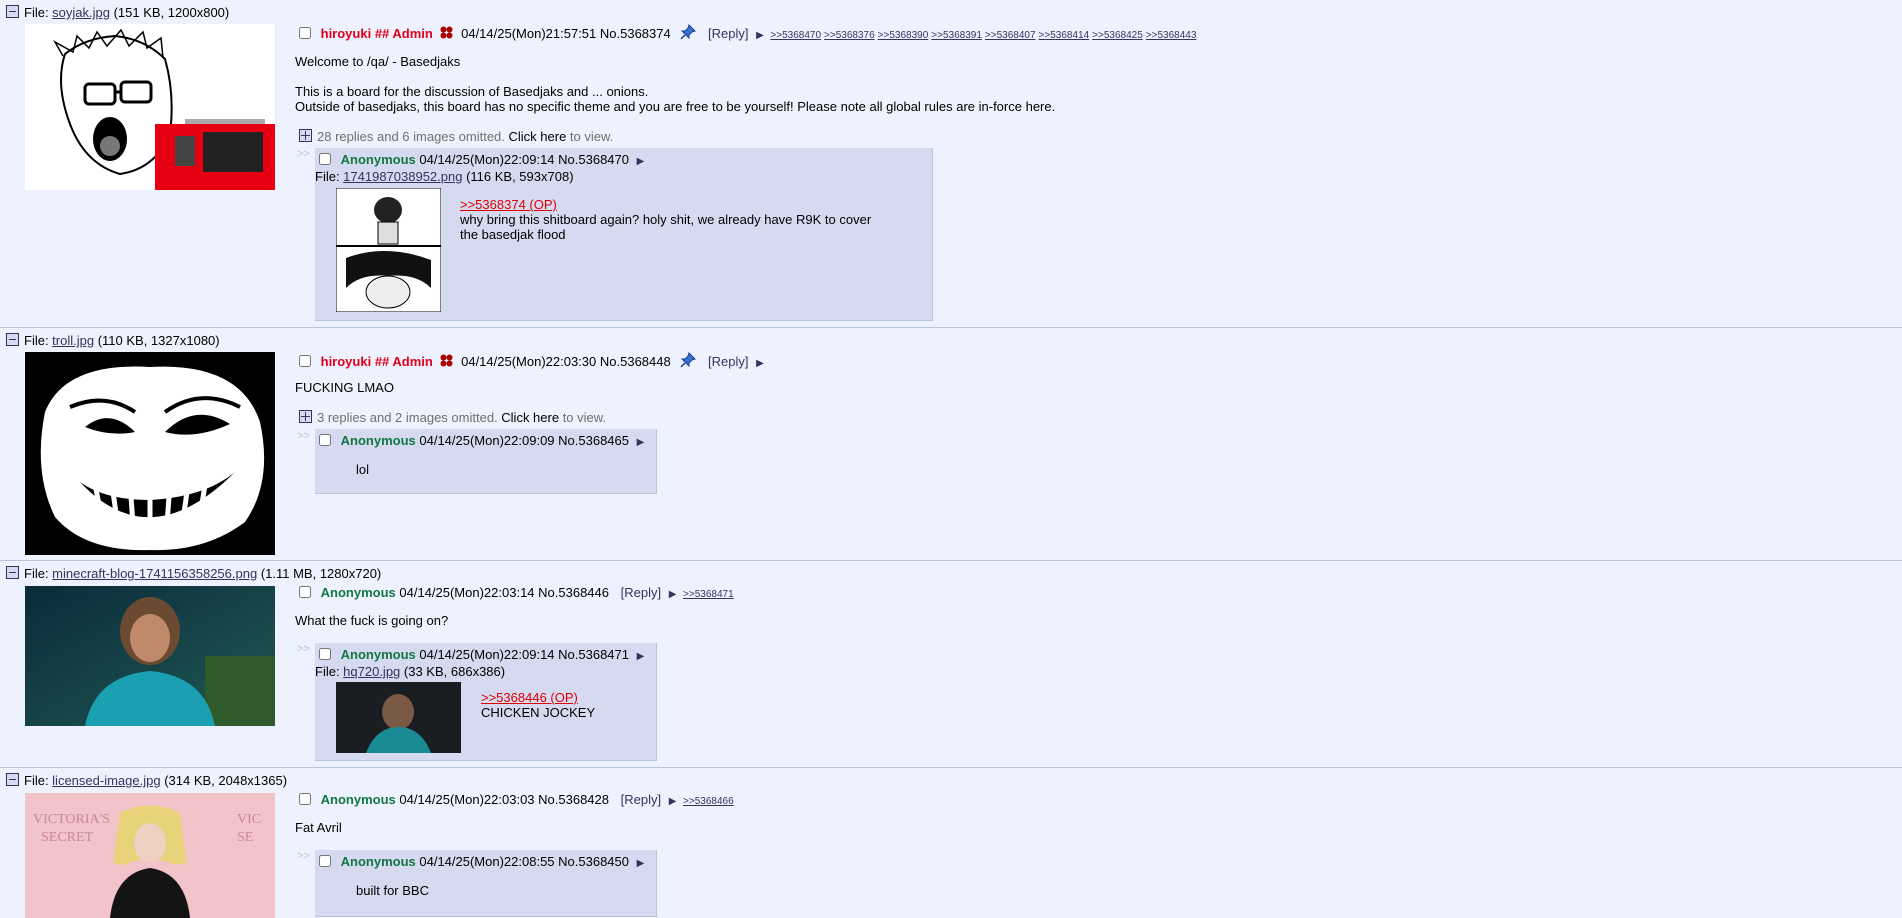 The image size is (1902, 918). Describe the element at coordinates (573, 592) in the screenshot. I see `post-number: No.5368446` at that location.